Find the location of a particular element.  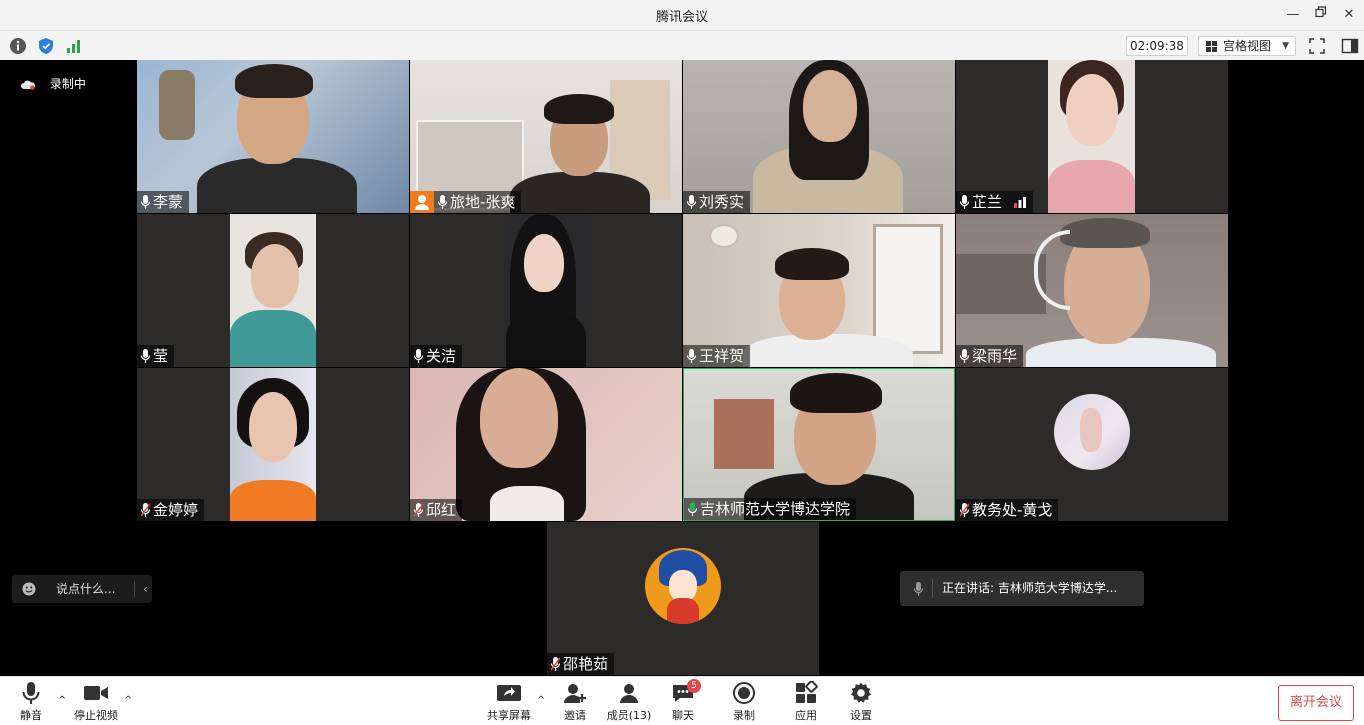

participant-tile: 刘秀实 is located at coordinates (819, 136).